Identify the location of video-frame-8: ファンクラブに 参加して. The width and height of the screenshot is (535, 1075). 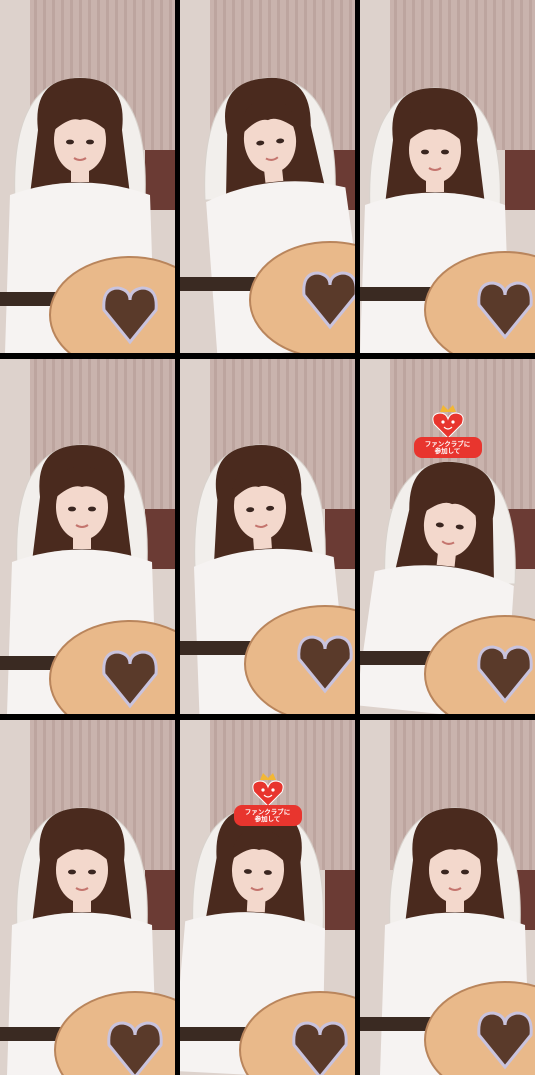
(267, 897).